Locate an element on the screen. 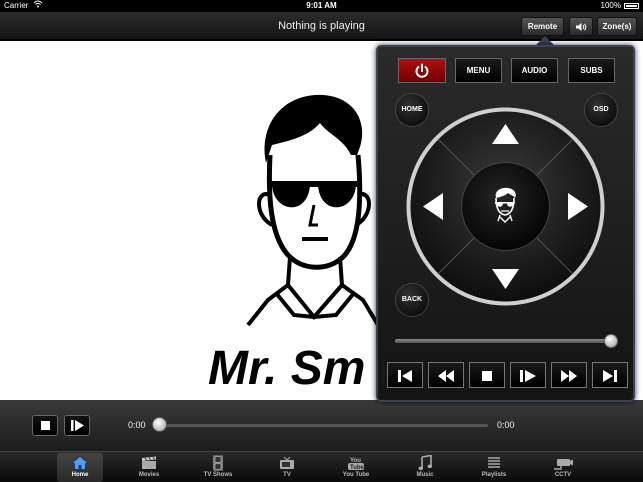 The height and width of the screenshot is (482, 643). power-button is located at coordinates (422, 70).